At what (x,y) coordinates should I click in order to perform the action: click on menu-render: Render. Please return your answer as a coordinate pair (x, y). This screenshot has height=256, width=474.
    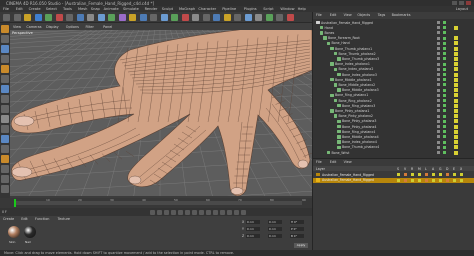
    Looking at the image, I should click on (151, 9).